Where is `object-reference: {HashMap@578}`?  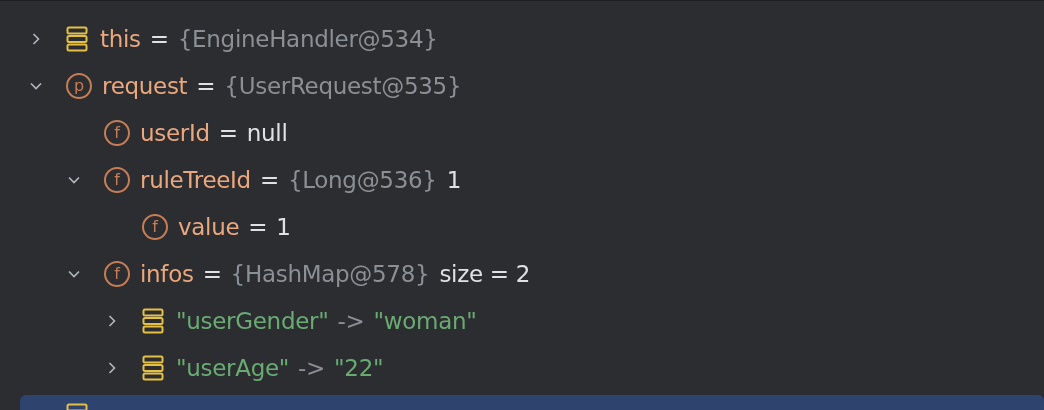
object-reference: {HashMap@578} is located at coordinates (330, 273).